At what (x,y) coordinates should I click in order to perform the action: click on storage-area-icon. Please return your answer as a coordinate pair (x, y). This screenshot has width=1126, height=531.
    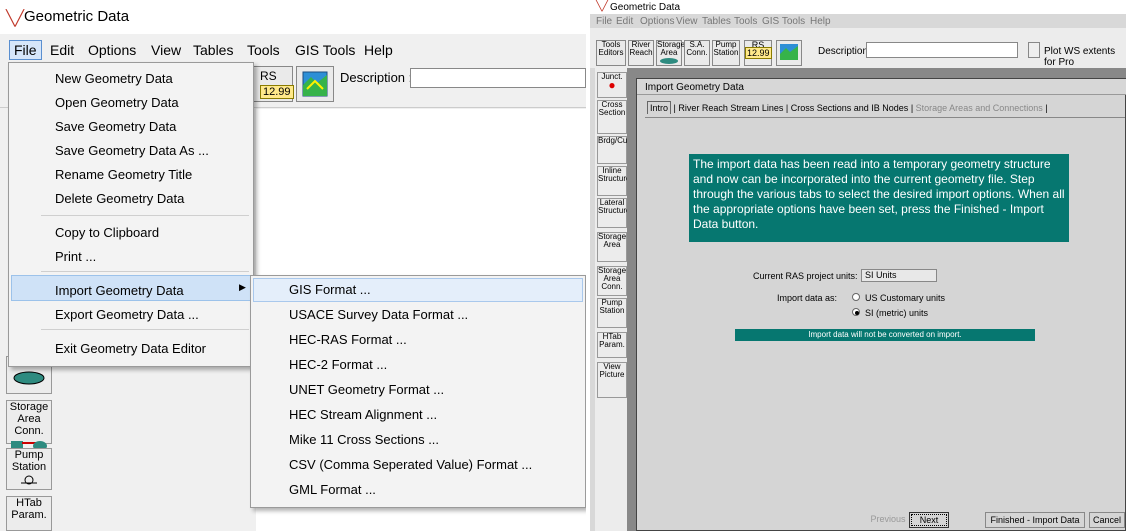
    Looking at the image, I should click on (29, 378).